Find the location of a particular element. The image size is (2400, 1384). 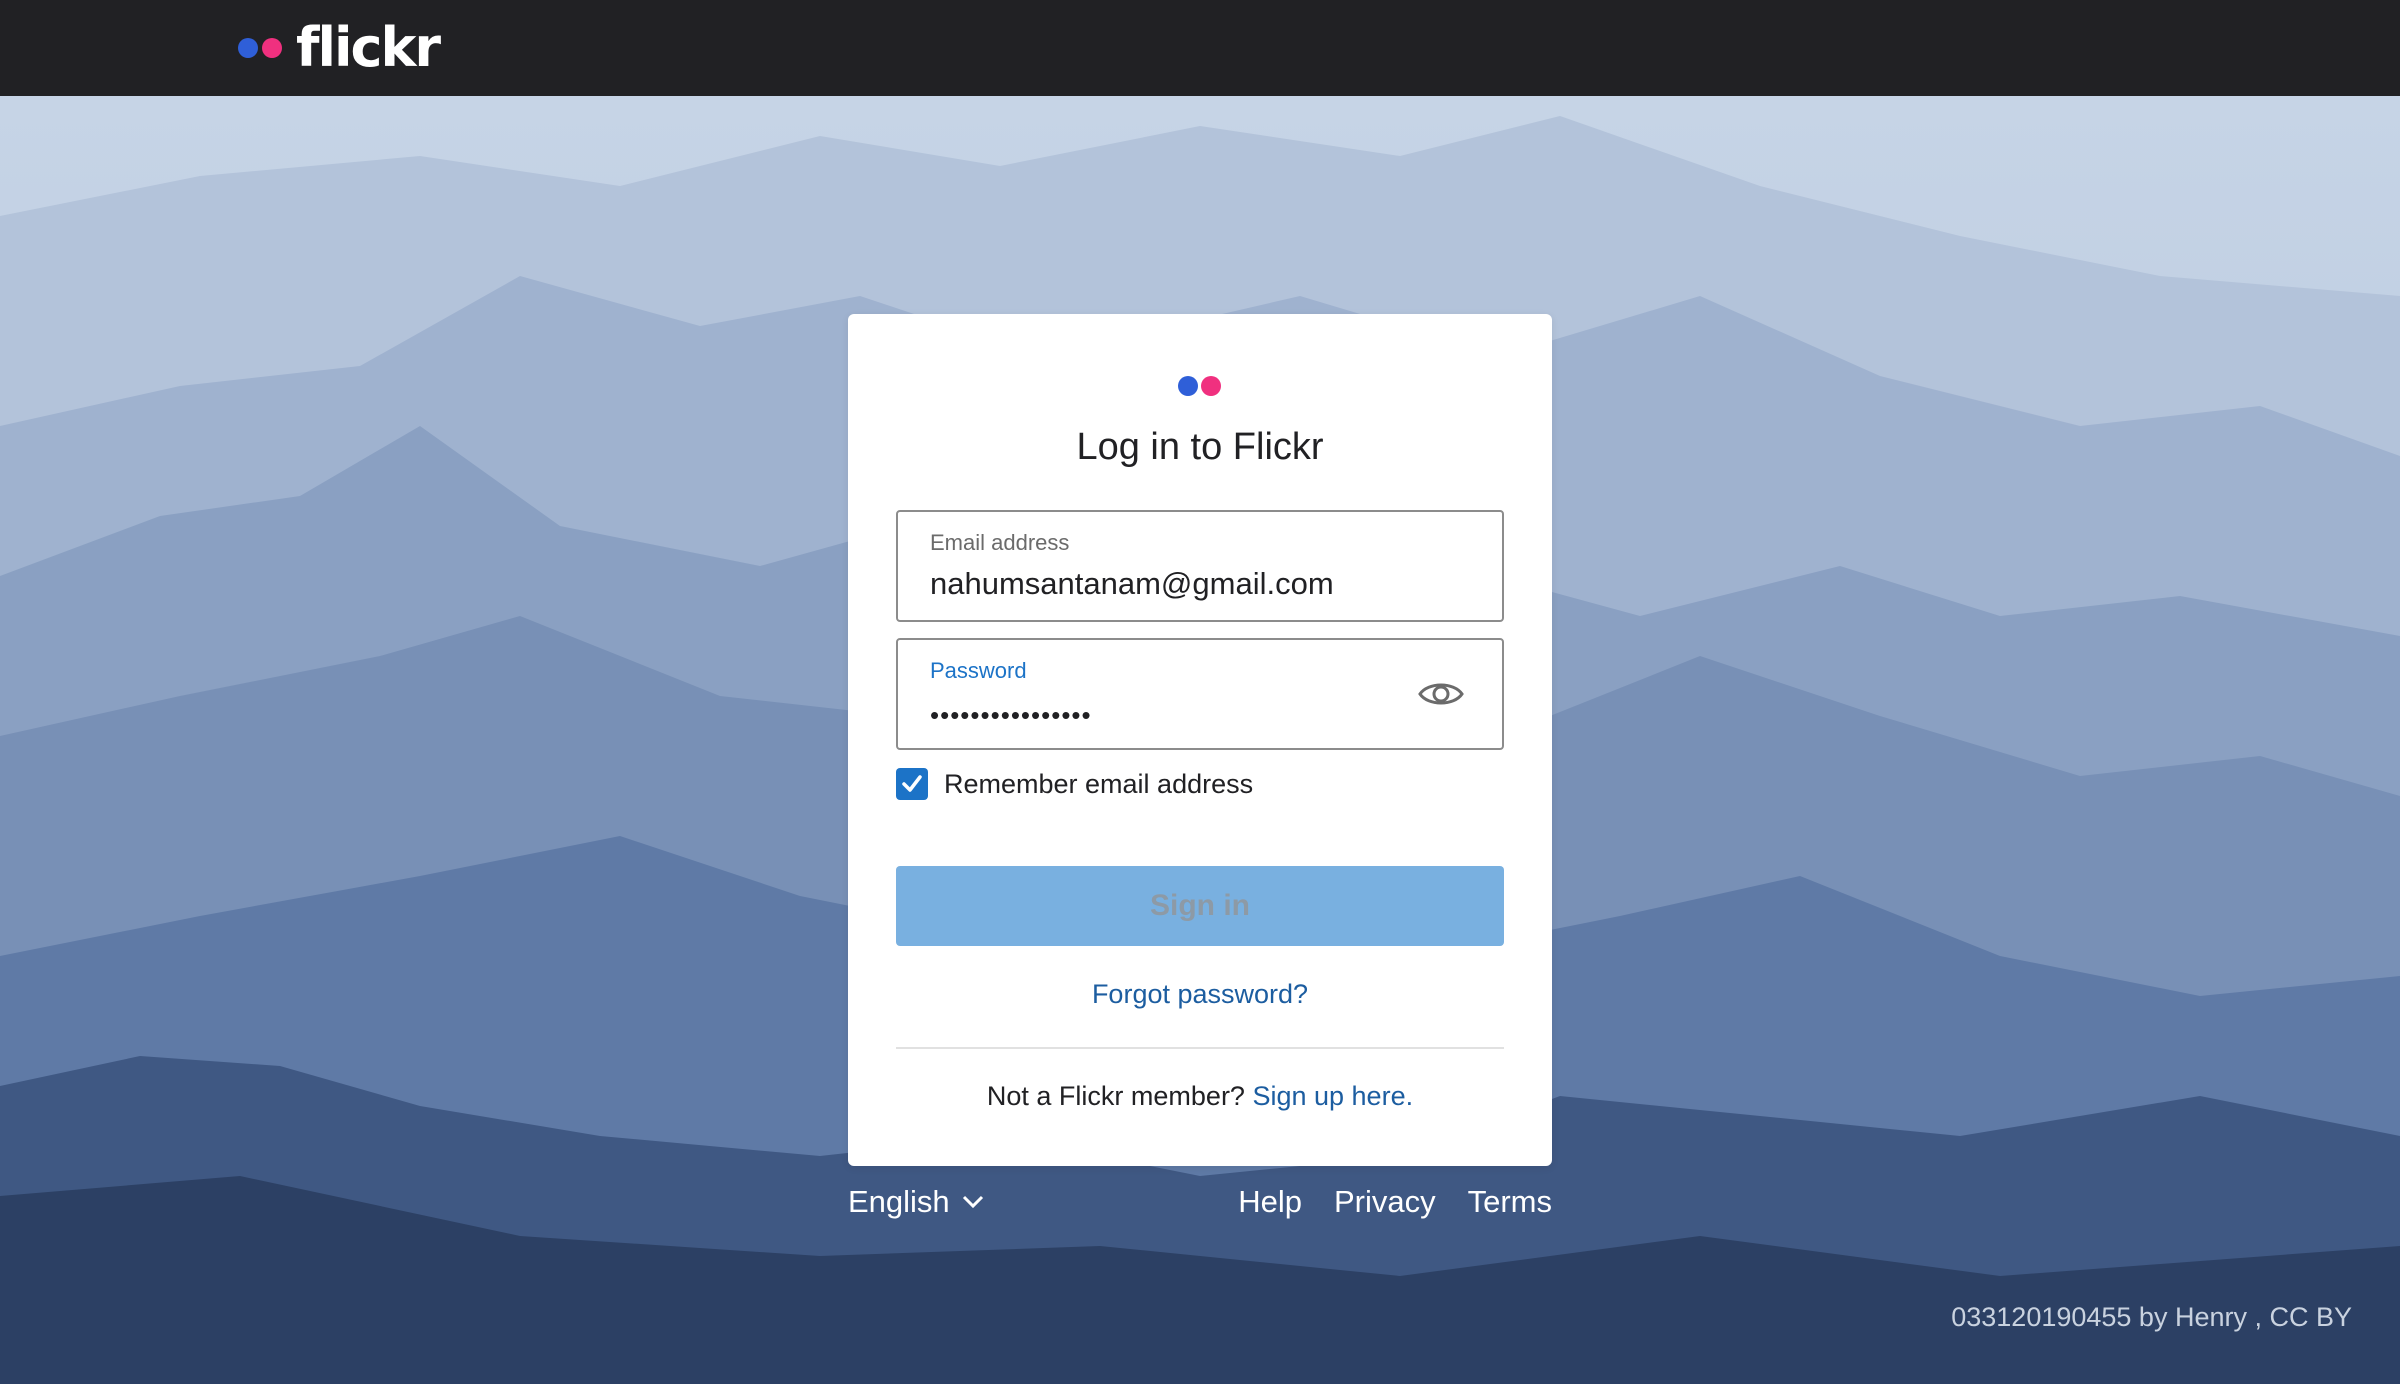

checkmark-icon is located at coordinates (912, 783).